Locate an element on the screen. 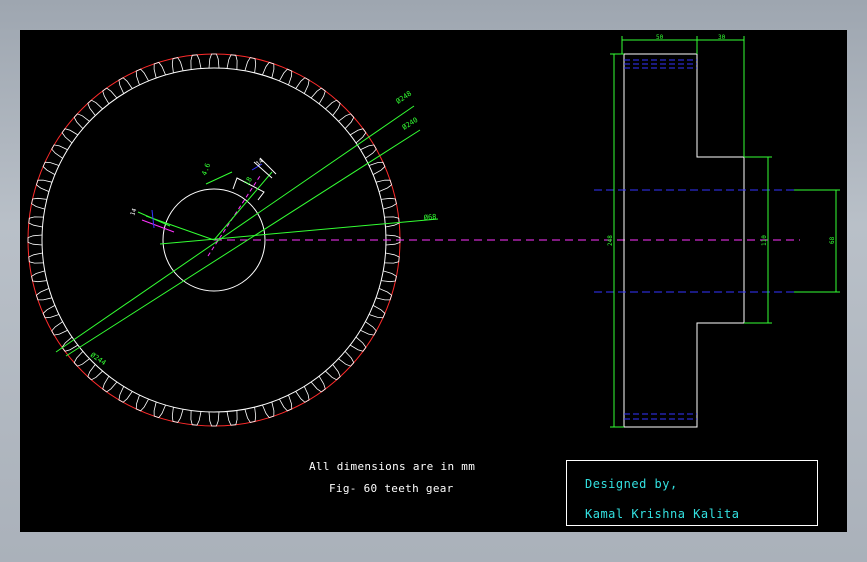 This screenshot has width=867, height=562. tip-diameter-label: Ø248 is located at coordinates (404, 98).